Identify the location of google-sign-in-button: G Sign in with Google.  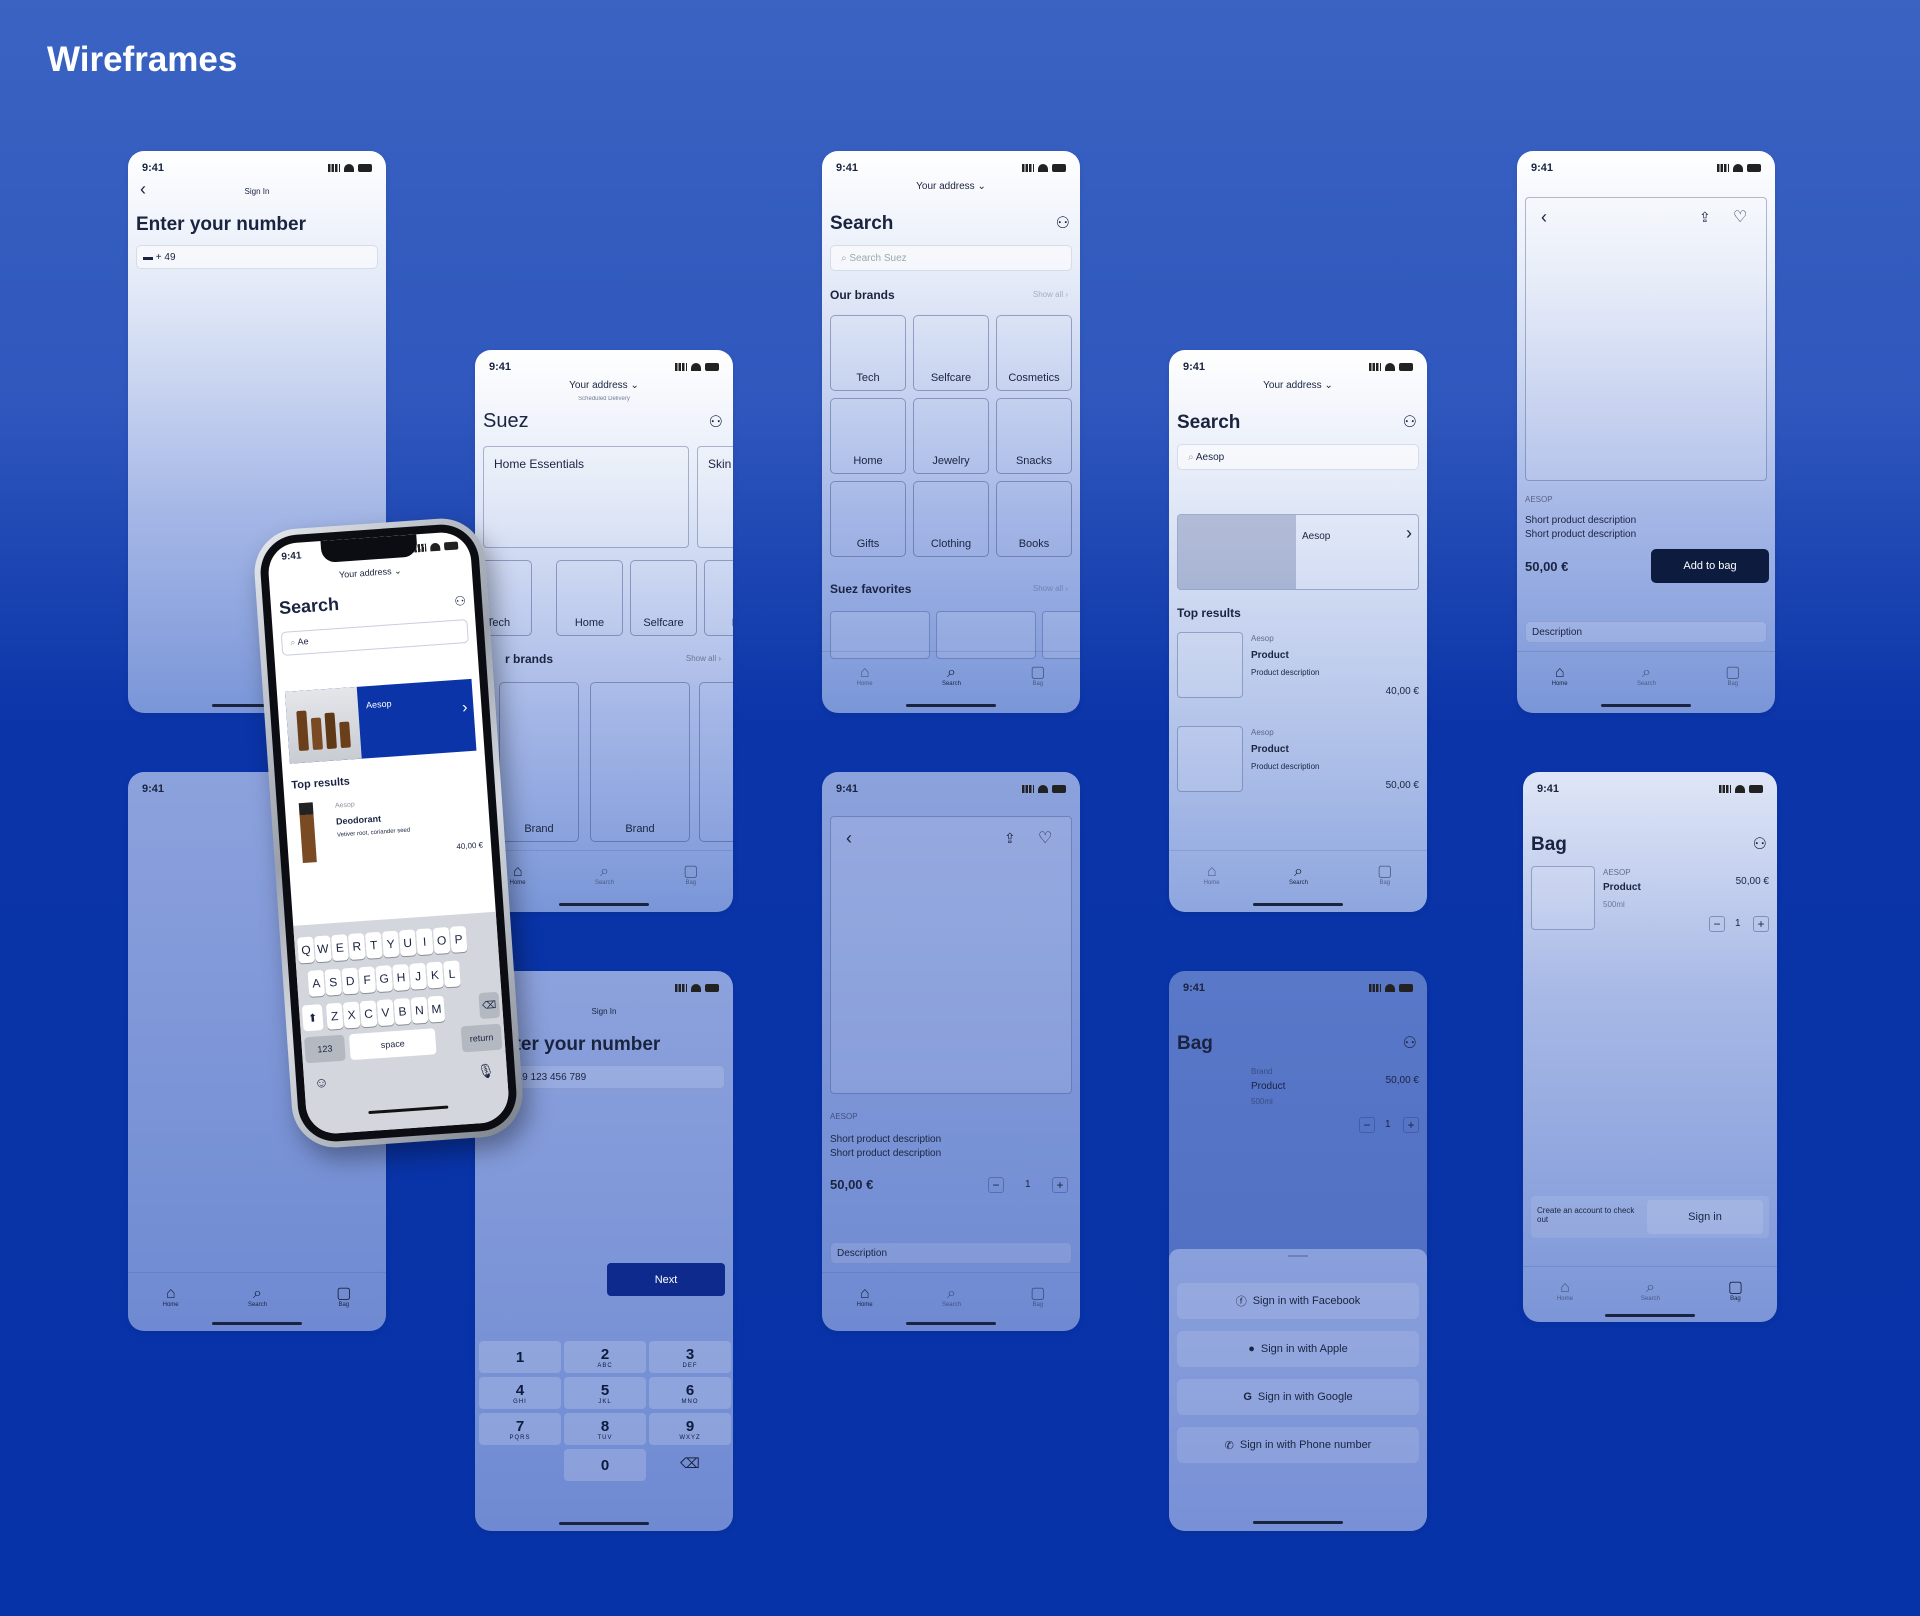
(1298, 1397).